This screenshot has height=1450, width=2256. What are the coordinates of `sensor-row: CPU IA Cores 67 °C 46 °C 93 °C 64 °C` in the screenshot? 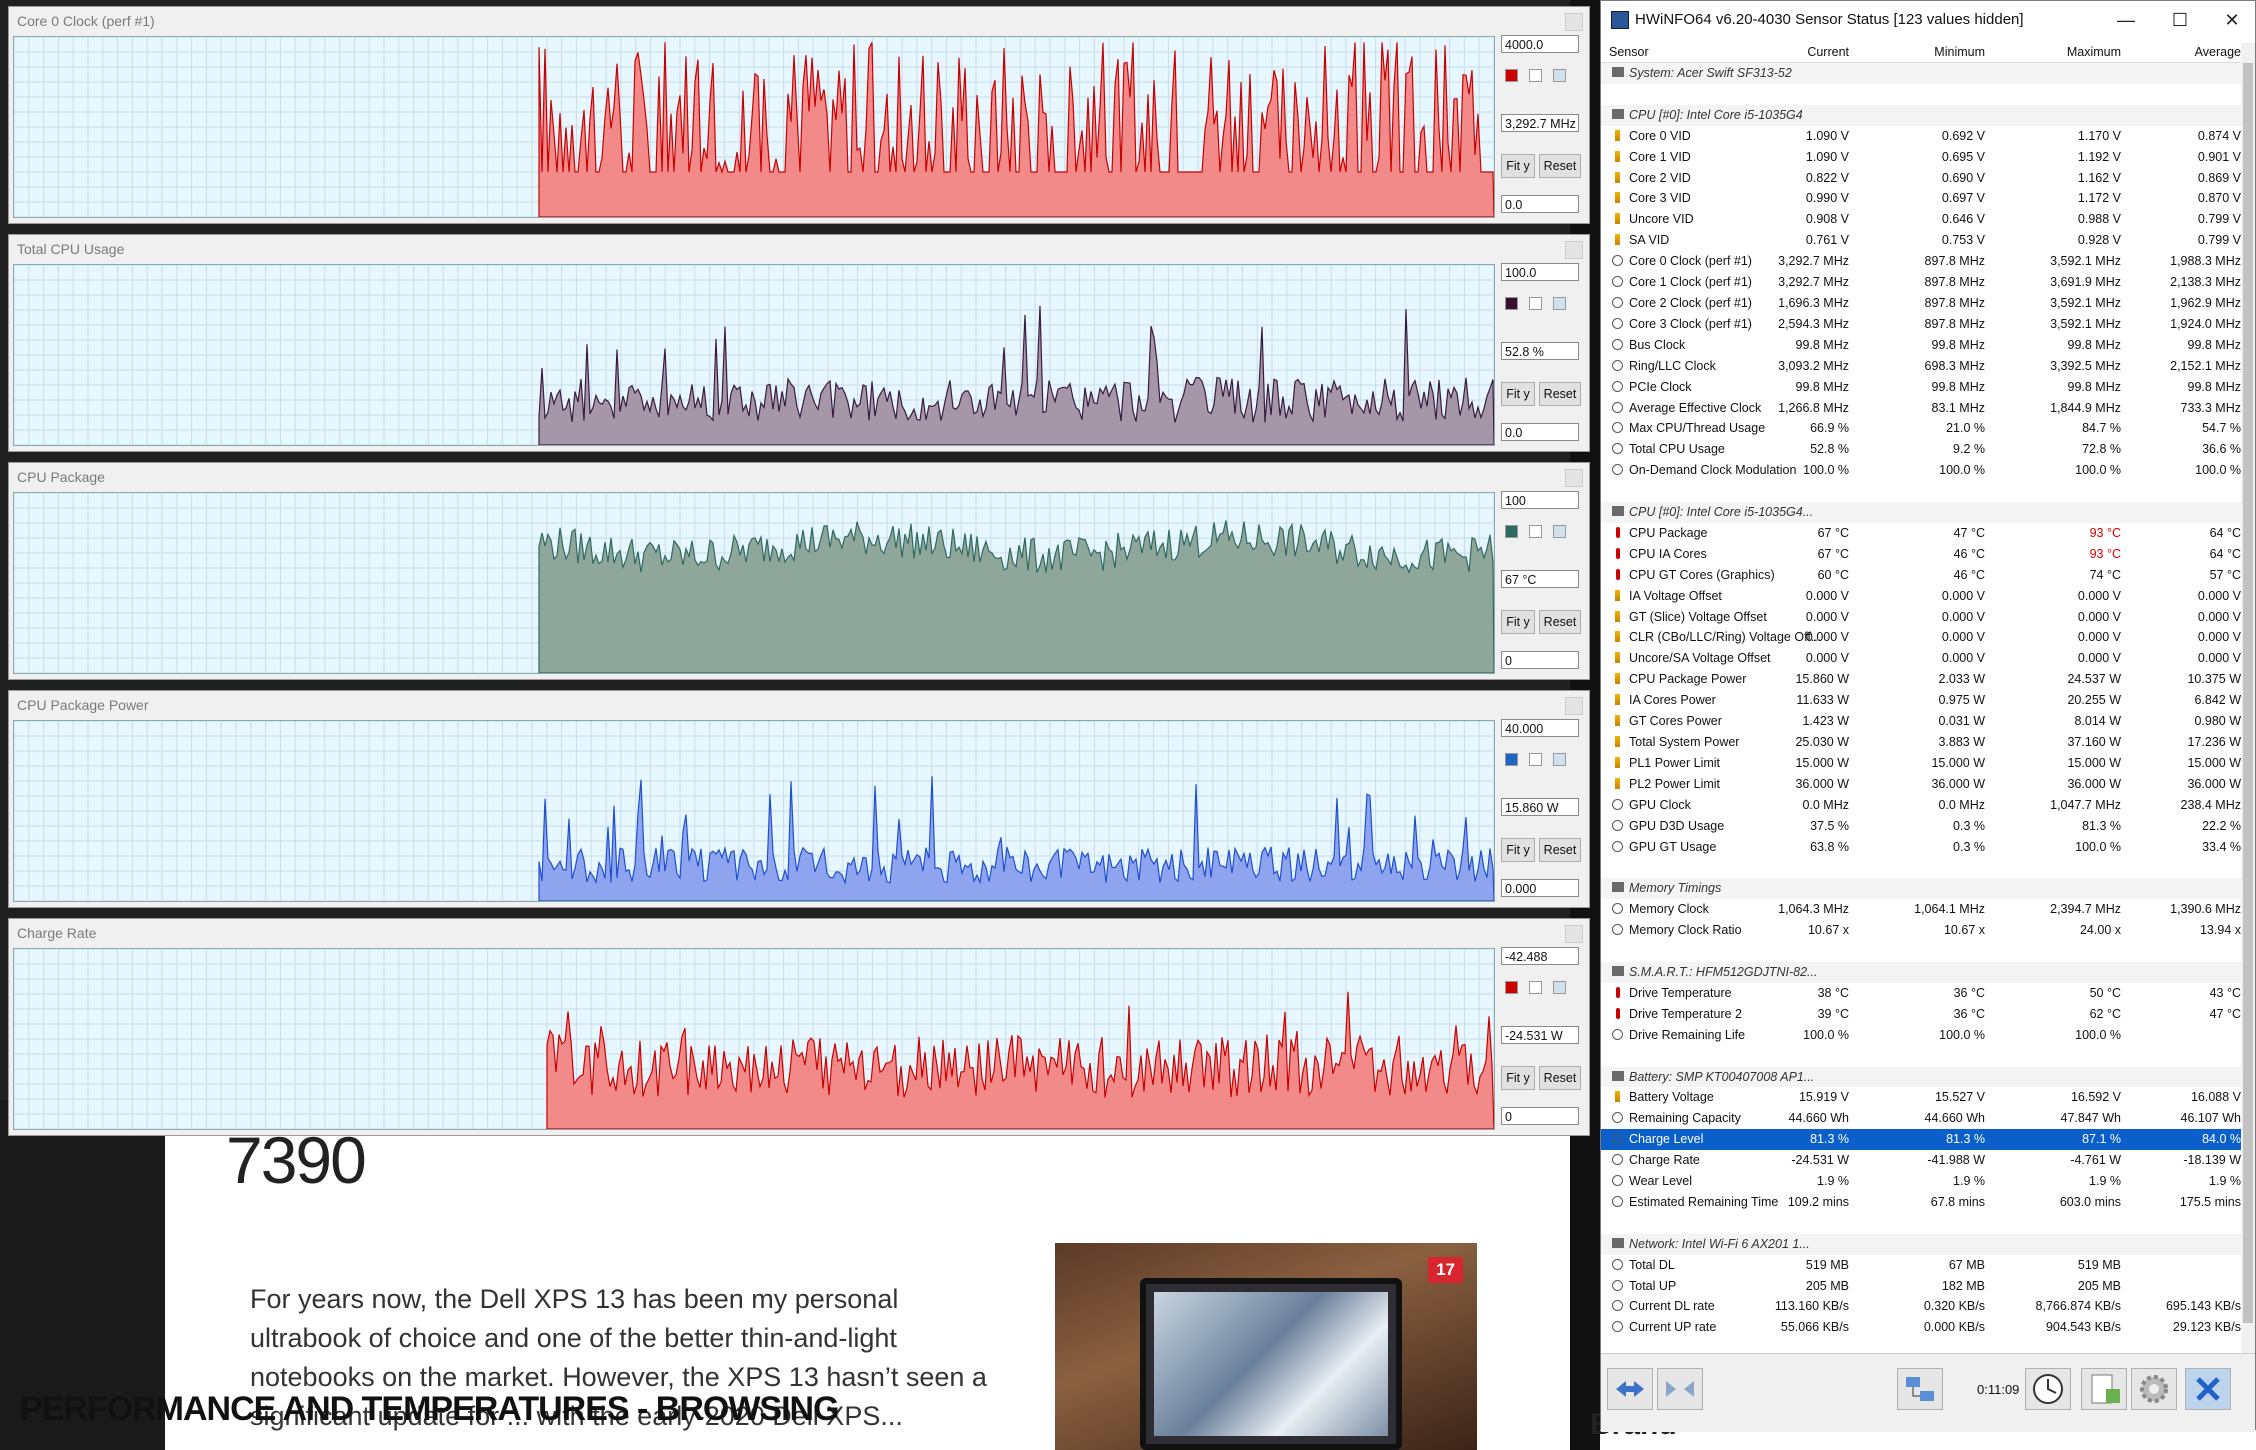 It's located at (1921, 554).